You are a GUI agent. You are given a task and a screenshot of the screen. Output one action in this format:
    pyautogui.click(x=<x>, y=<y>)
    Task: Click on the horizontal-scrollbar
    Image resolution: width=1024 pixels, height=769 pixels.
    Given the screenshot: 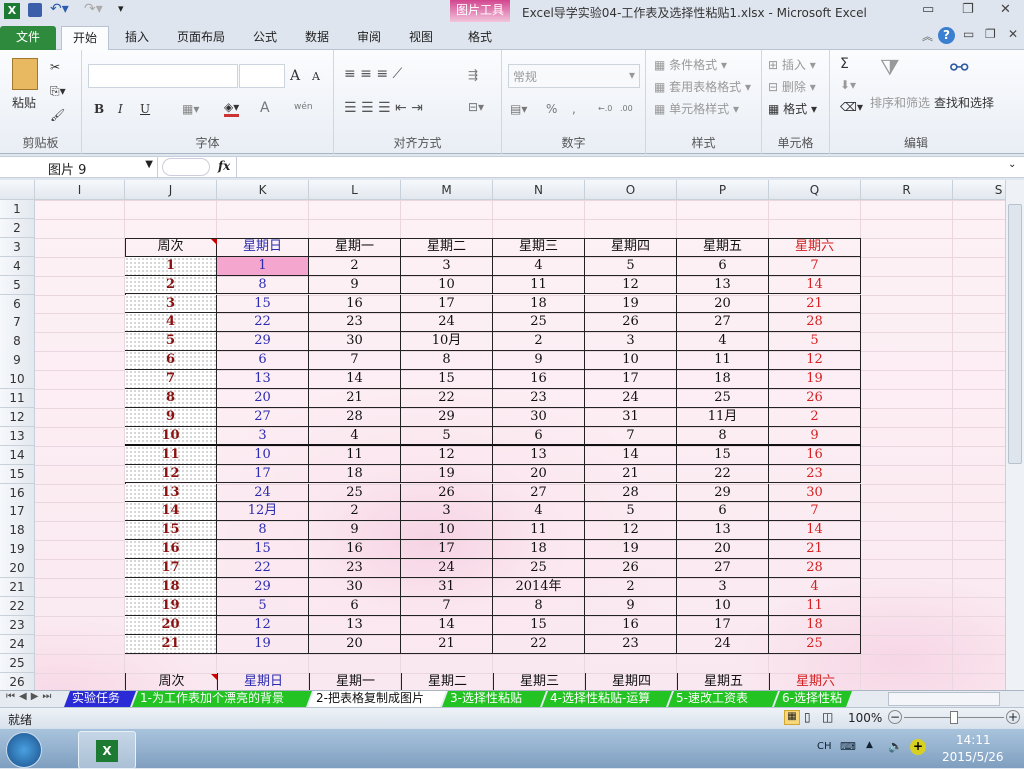 What is the action you would take?
    pyautogui.click(x=944, y=699)
    